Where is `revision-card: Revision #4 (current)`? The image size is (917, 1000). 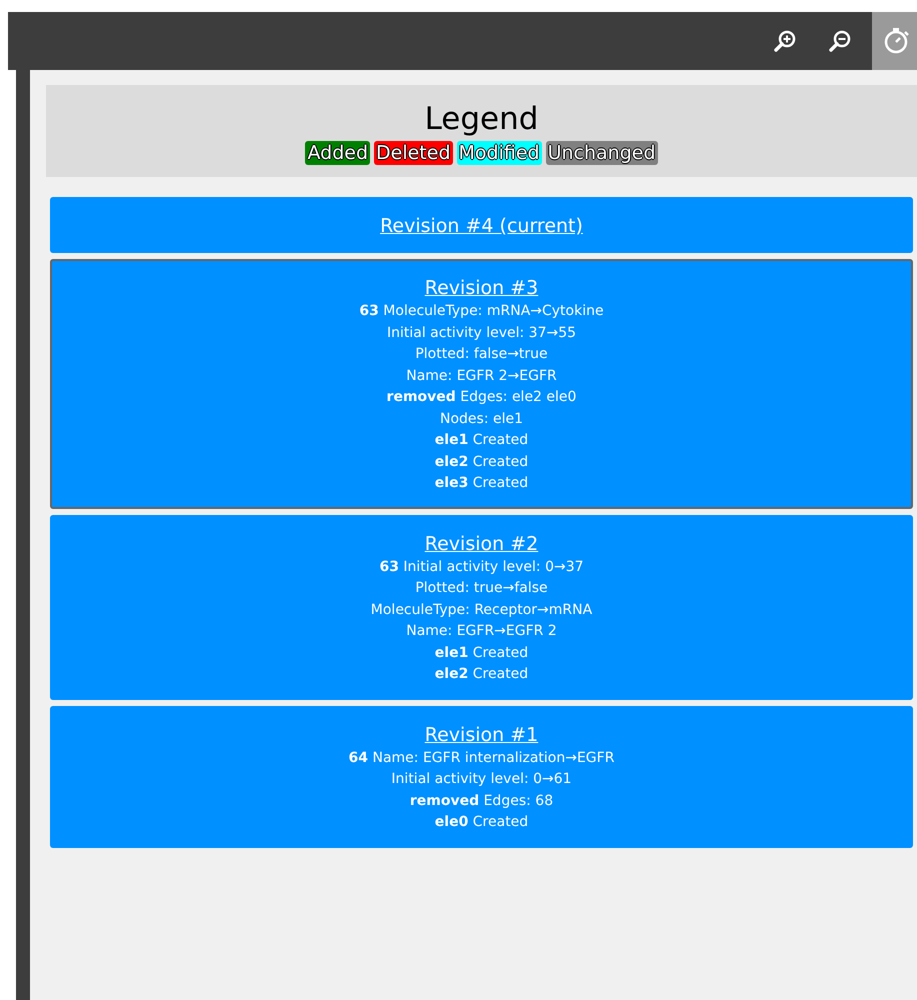
revision-card: Revision #4 (current) is located at coordinates (481, 225).